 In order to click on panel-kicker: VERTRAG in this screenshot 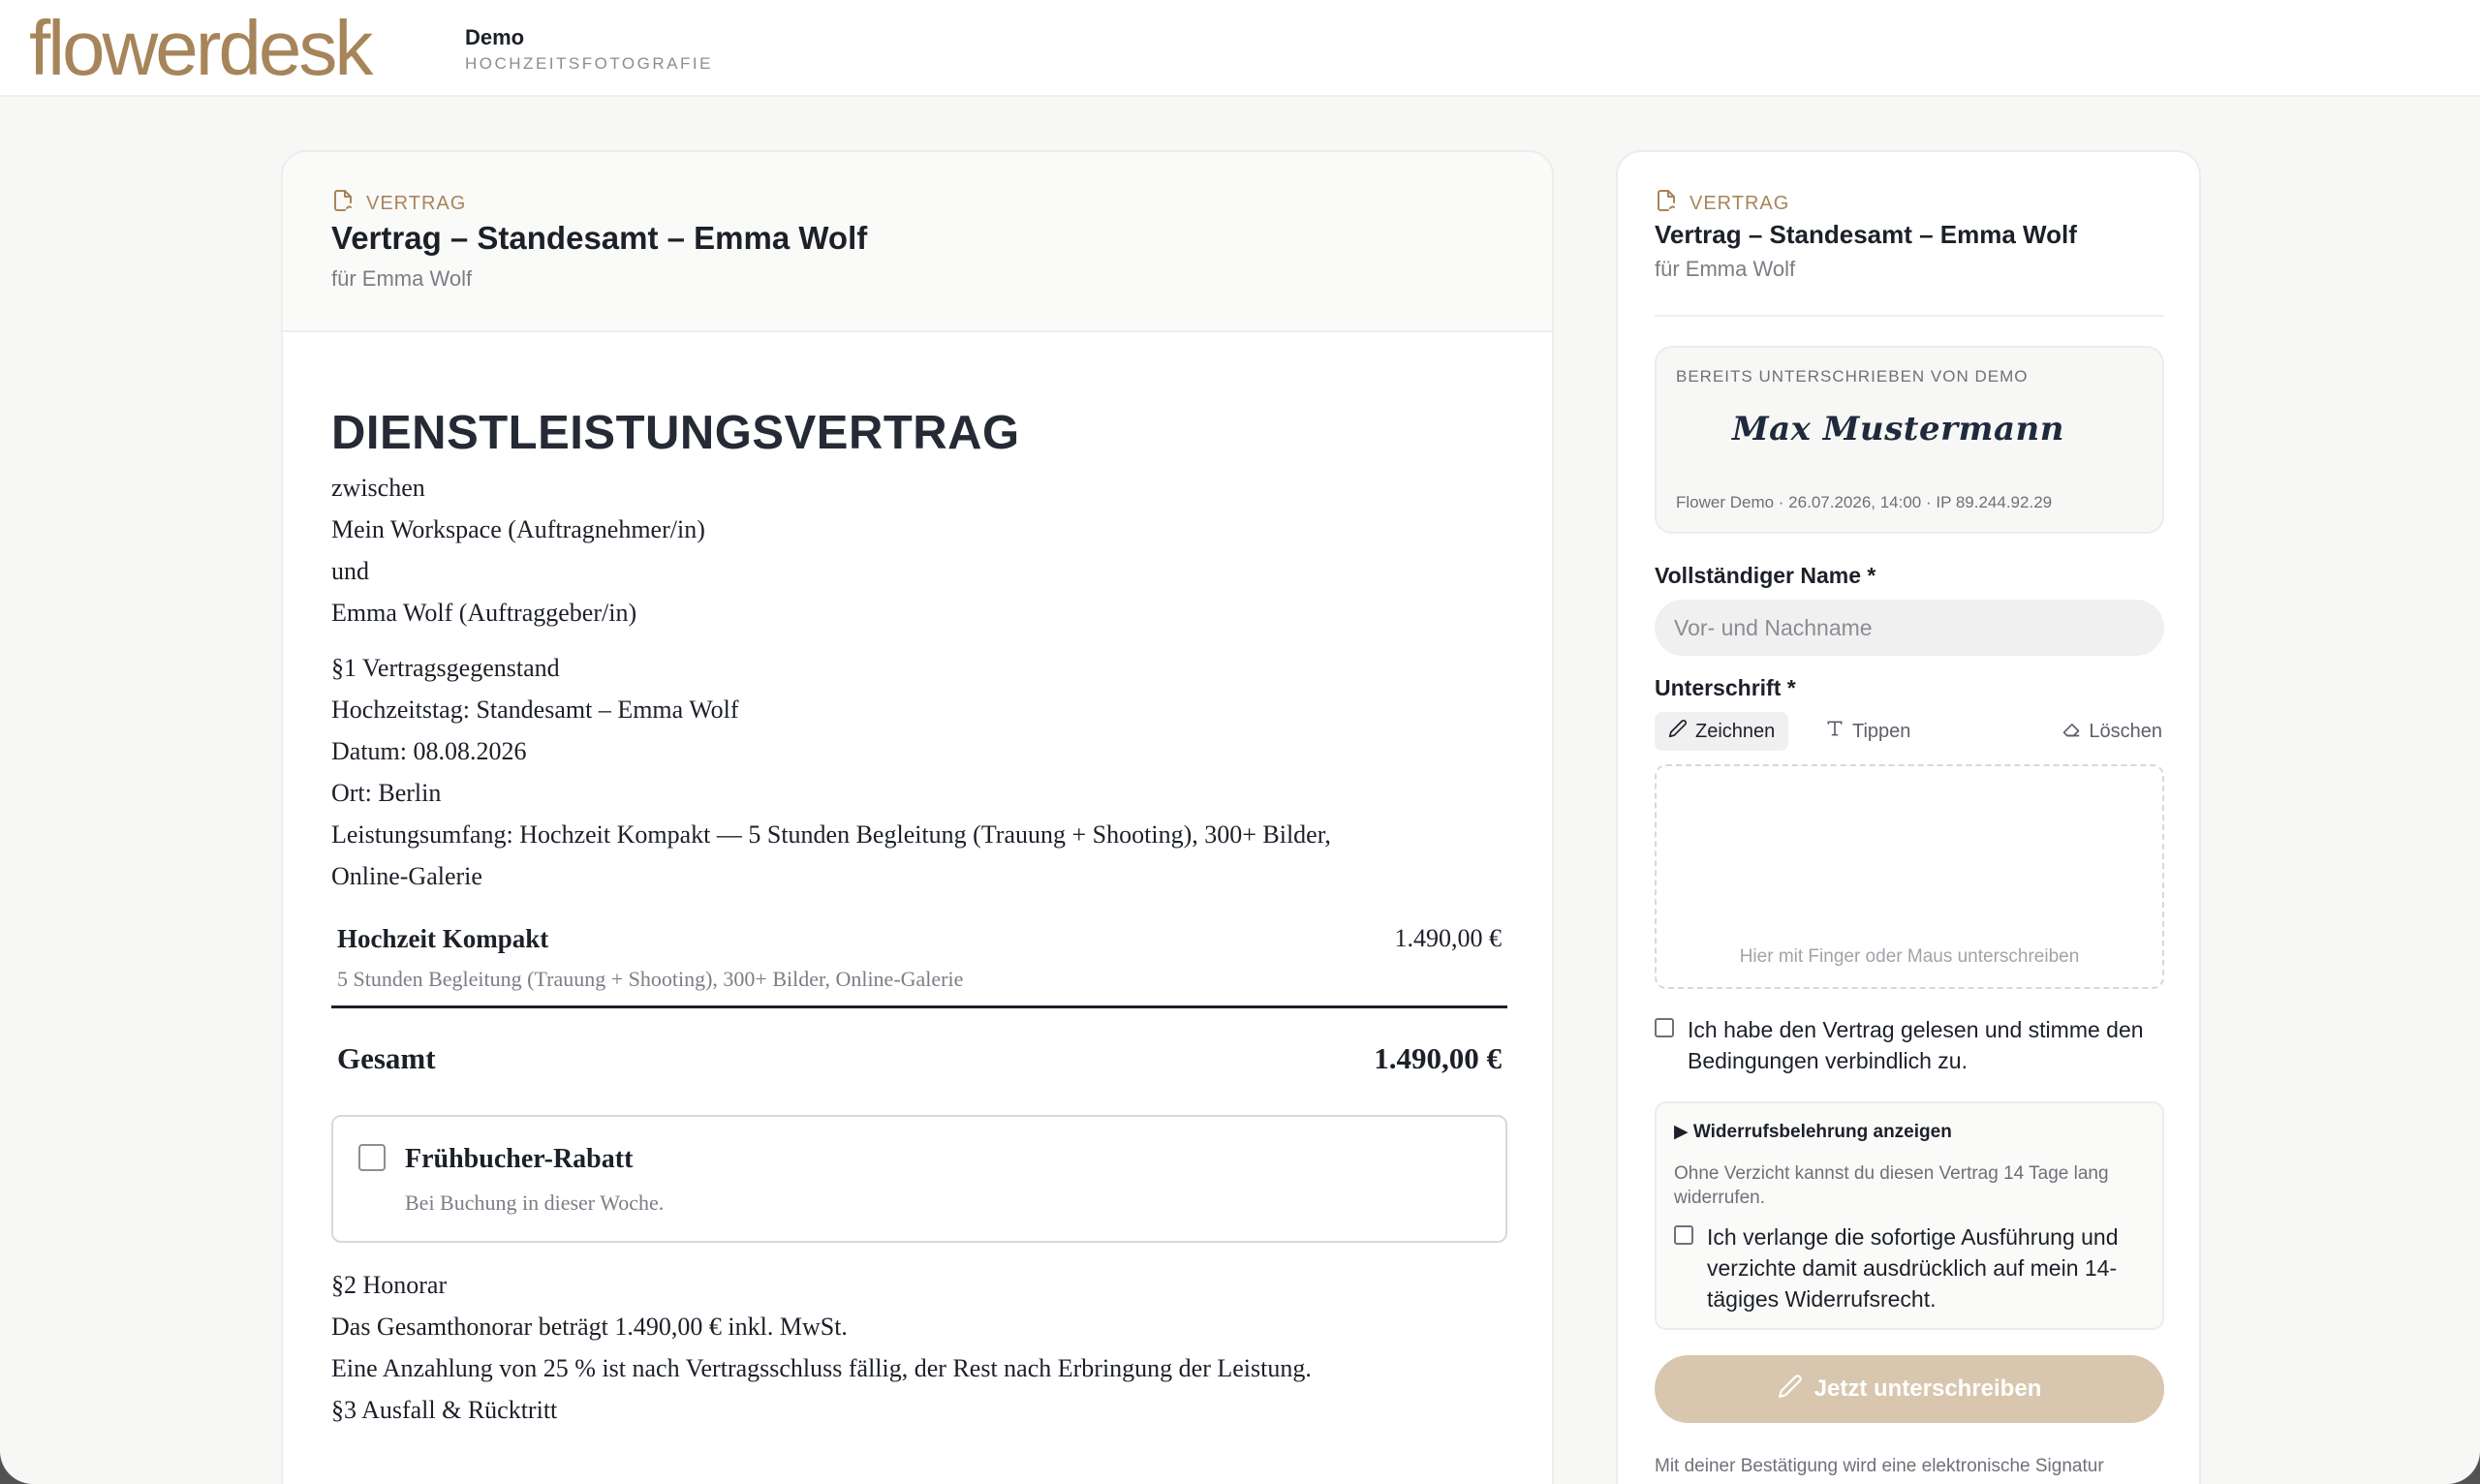, I will do `click(1722, 203)`.